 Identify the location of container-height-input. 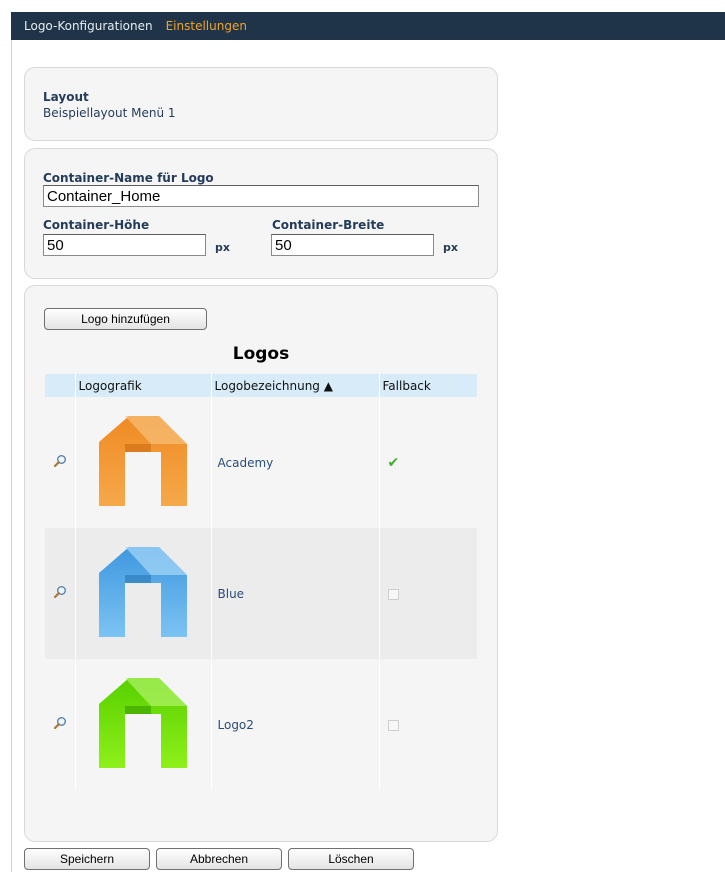
(124, 245).